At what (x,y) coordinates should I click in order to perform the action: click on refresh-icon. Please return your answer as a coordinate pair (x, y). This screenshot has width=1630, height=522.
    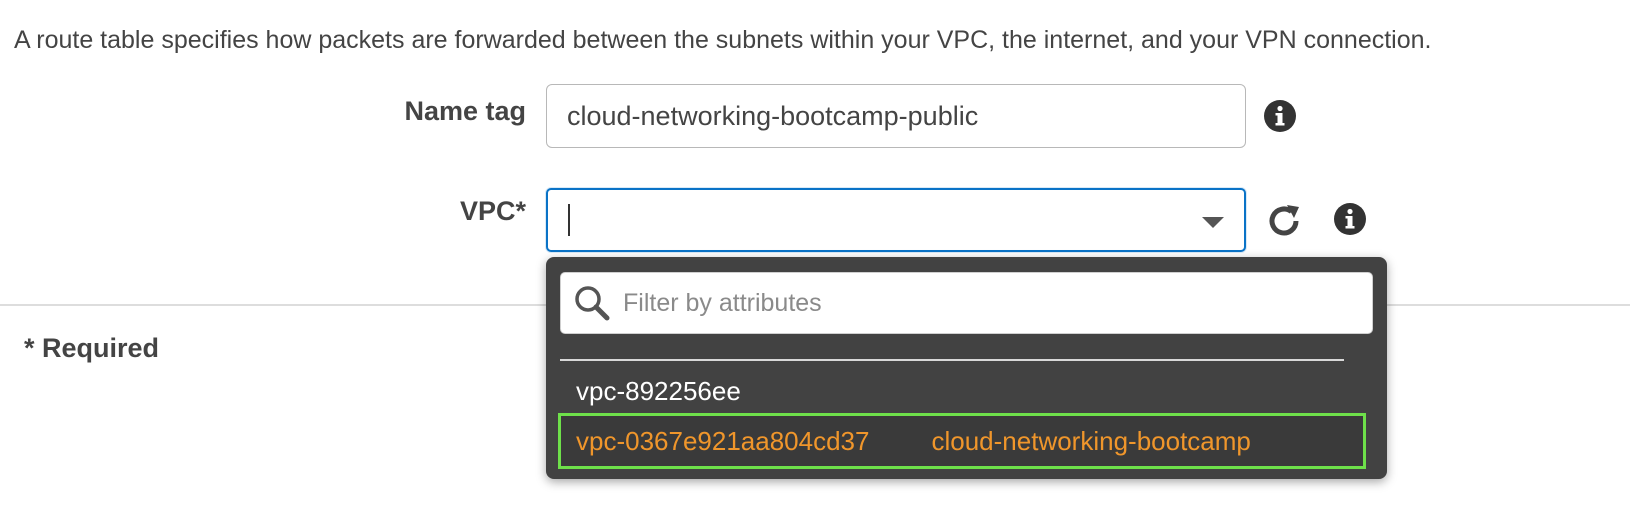
    Looking at the image, I should click on (1284, 221).